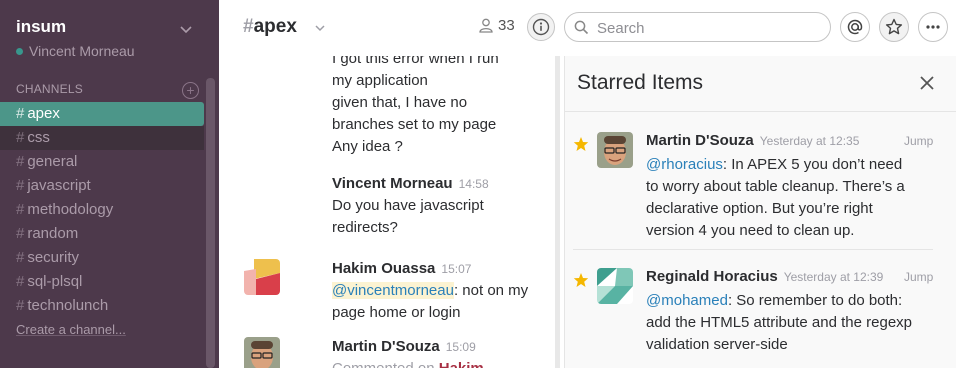  Describe the element at coordinates (38, 137) in the screenshot. I see `channel-label: css` at that location.